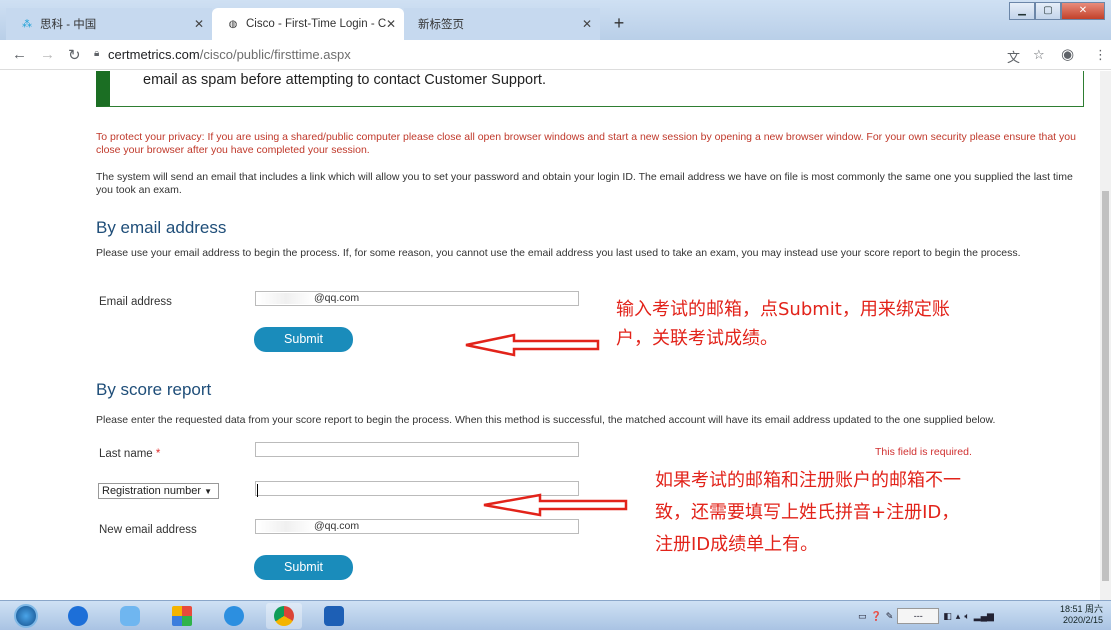  I want to click on email-address-label: Email address, so click(135, 302).